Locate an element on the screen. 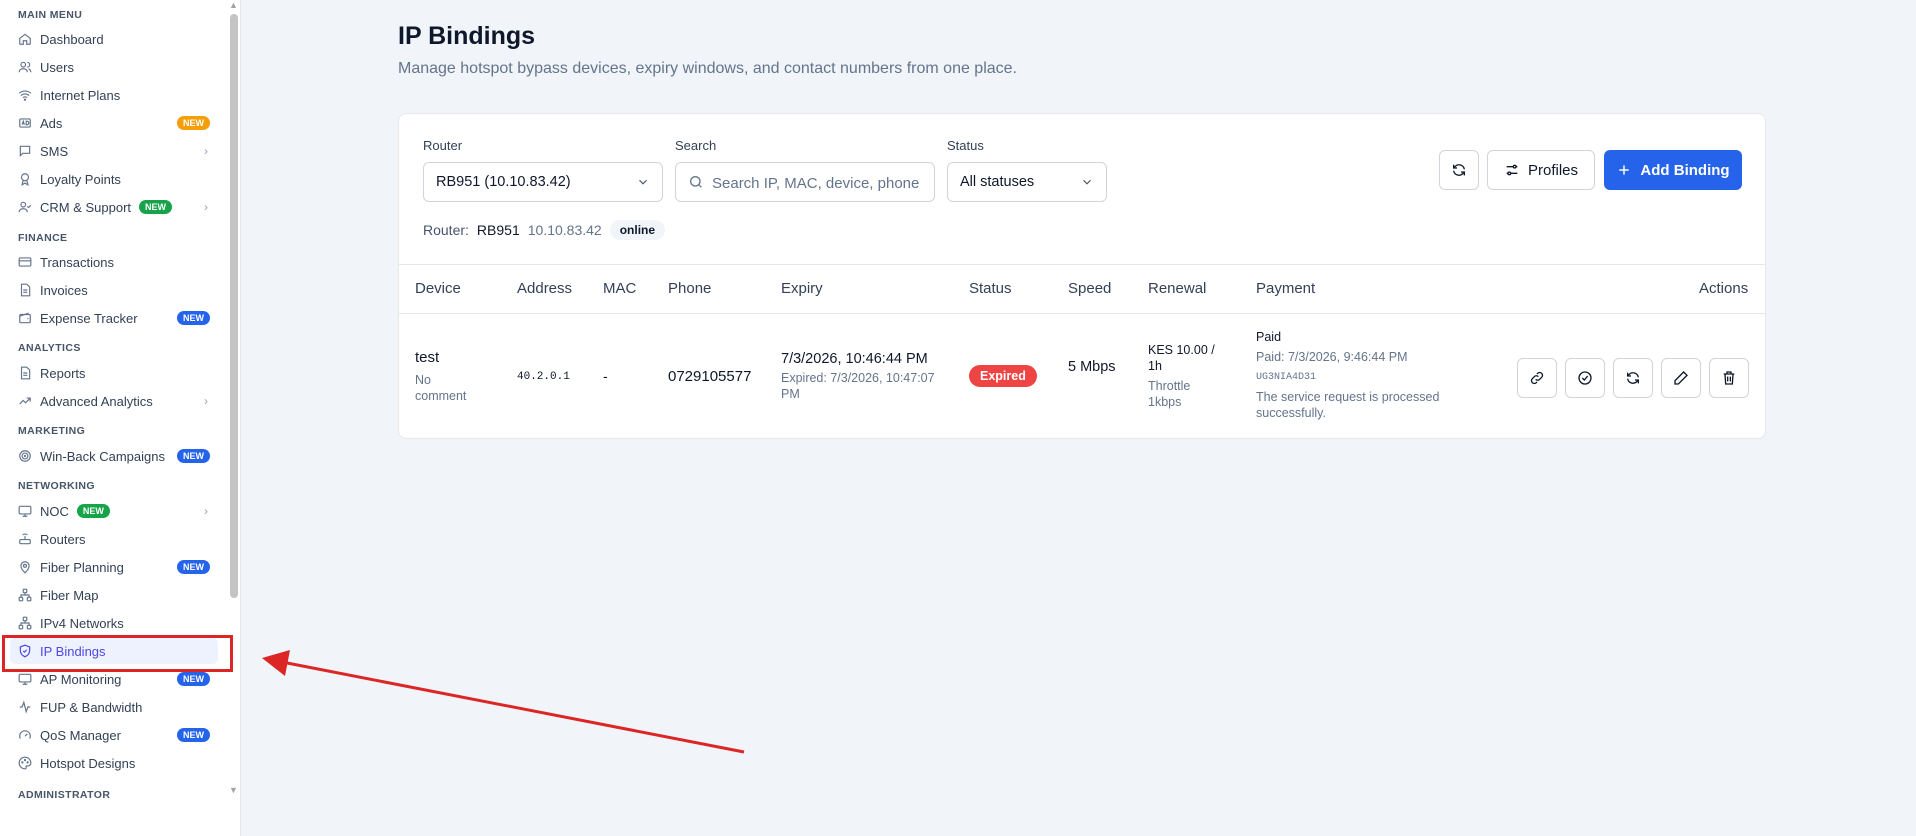 Image resolution: width=1916 pixels, height=836 pixels. section-title-networking: NETWORKING is located at coordinates (56, 486).